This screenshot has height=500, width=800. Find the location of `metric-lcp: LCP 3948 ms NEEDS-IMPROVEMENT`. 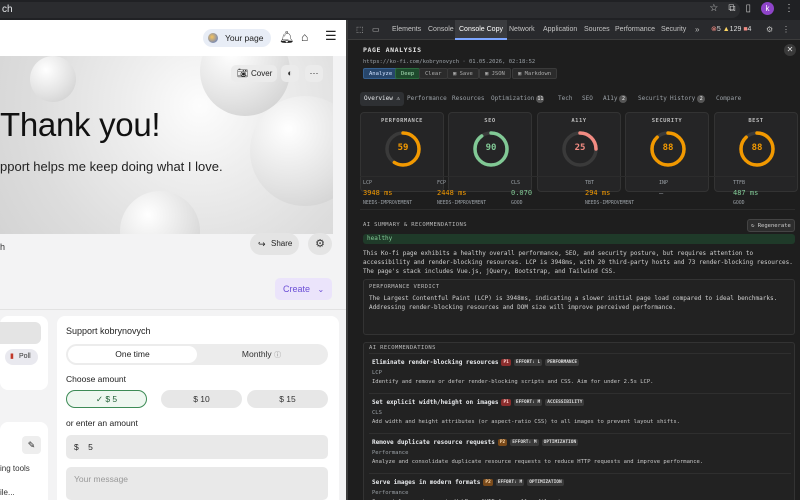

metric-lcp: LCP 3948 ms NEEDS-IMPROVEMENT is located at coordinates (398, 195).